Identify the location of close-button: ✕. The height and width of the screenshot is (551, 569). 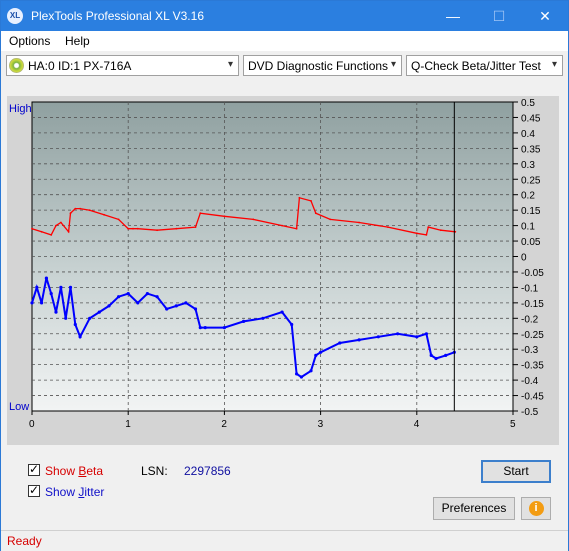
(545, 16).